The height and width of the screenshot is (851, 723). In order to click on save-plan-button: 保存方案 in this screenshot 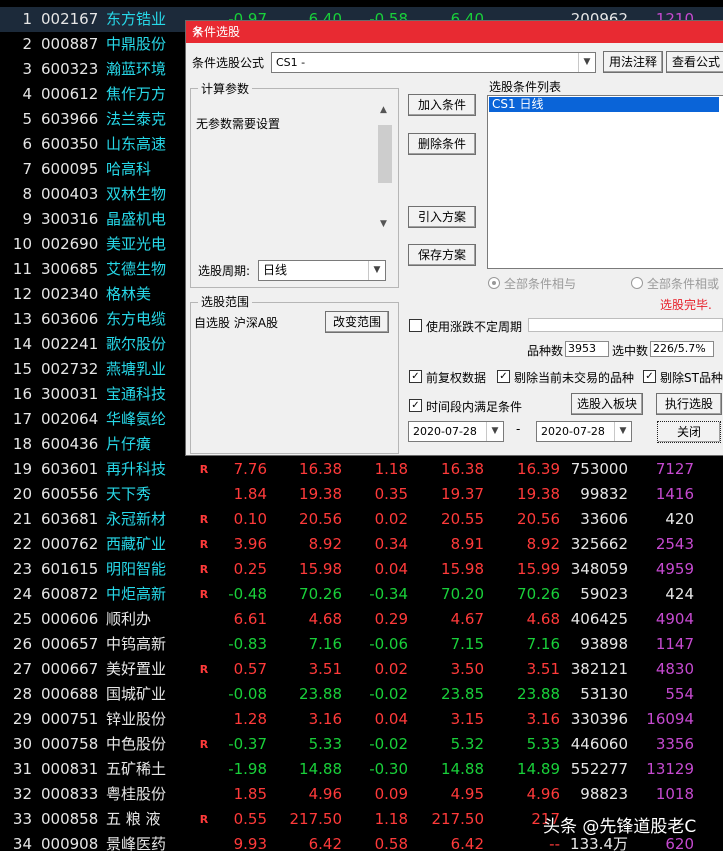, I will do `click(442, 255)`.